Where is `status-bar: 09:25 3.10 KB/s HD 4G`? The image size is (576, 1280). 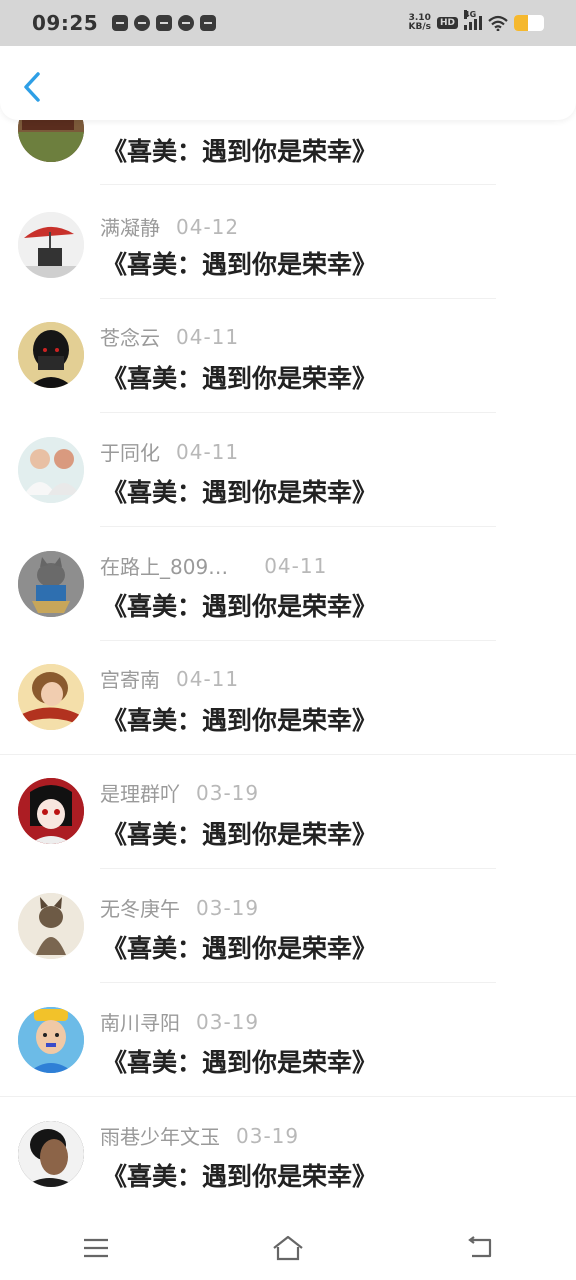 status-bar: 09:25 3.10 KB/s HD 4G is located at coordinates (288, 23).